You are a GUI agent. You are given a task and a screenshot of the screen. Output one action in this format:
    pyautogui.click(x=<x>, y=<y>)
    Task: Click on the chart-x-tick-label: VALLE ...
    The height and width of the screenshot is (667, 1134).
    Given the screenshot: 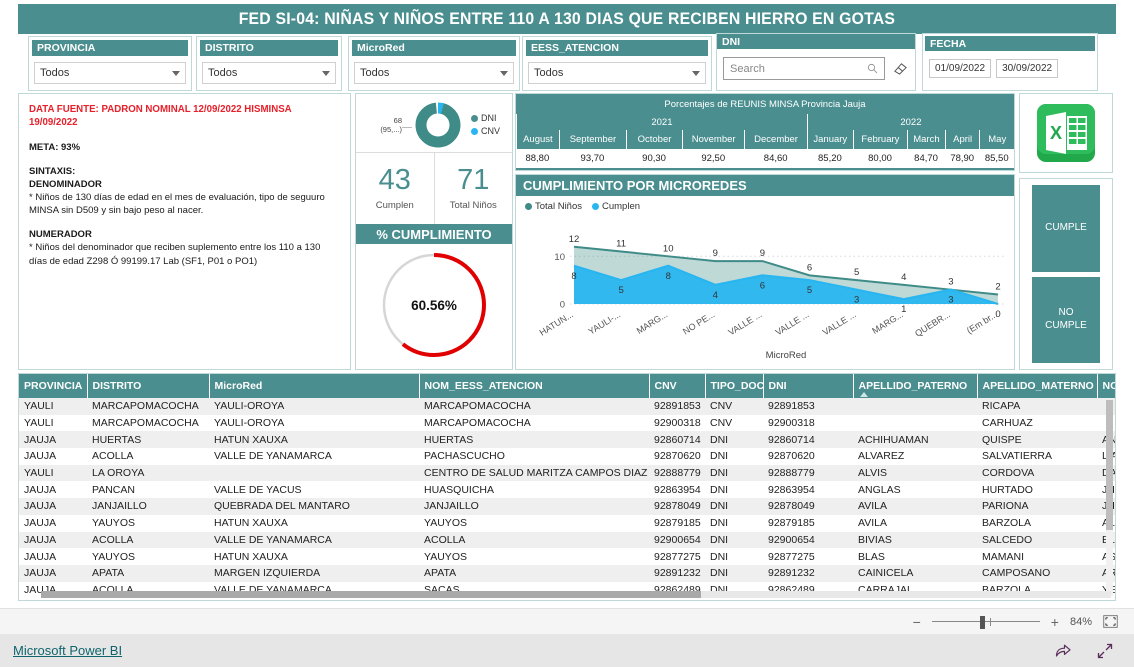 What is the action you would take?
    pyautogui.click(x=839, y=323)
    